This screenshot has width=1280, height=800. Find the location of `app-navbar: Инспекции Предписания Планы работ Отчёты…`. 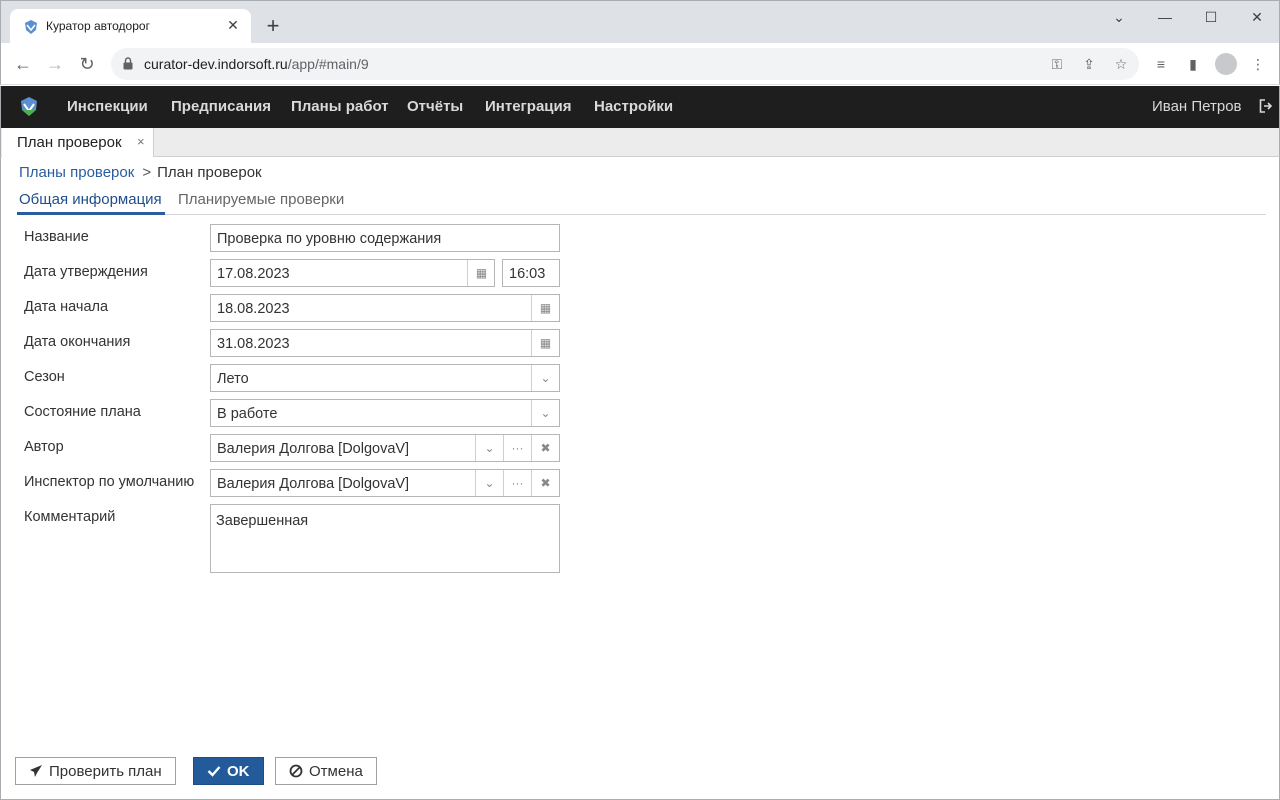

app-navbar: Инспекции Предписания Планы работ Отчёты… is located at coordinates (640, 107).